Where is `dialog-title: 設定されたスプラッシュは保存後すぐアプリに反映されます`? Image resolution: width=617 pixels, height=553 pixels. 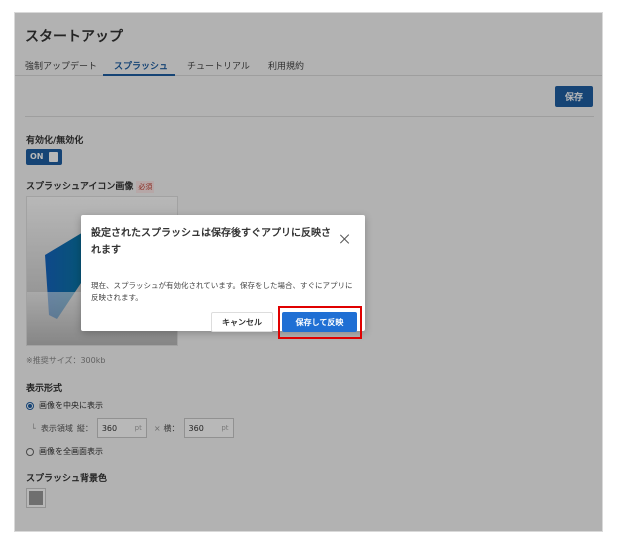
dialog-title: 設定されたスプラッシュは保存後すぐアプリに反映されます is located at coordinates (211, 242).